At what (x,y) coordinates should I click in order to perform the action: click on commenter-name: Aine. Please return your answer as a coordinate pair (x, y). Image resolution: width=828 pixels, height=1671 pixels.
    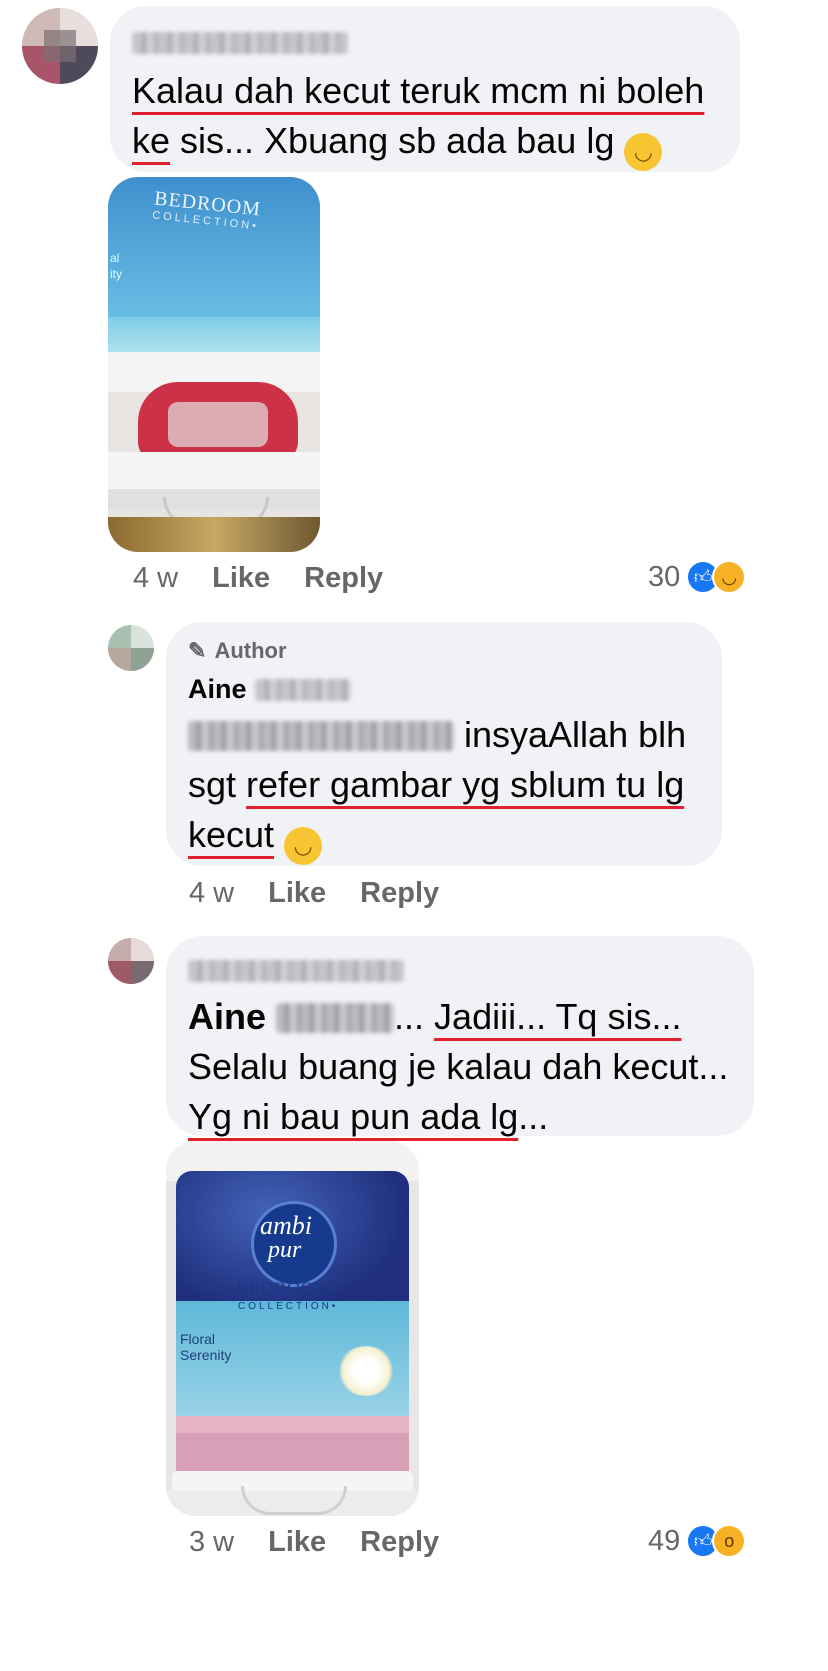
    Looking at the image, I should click on (269, 689).